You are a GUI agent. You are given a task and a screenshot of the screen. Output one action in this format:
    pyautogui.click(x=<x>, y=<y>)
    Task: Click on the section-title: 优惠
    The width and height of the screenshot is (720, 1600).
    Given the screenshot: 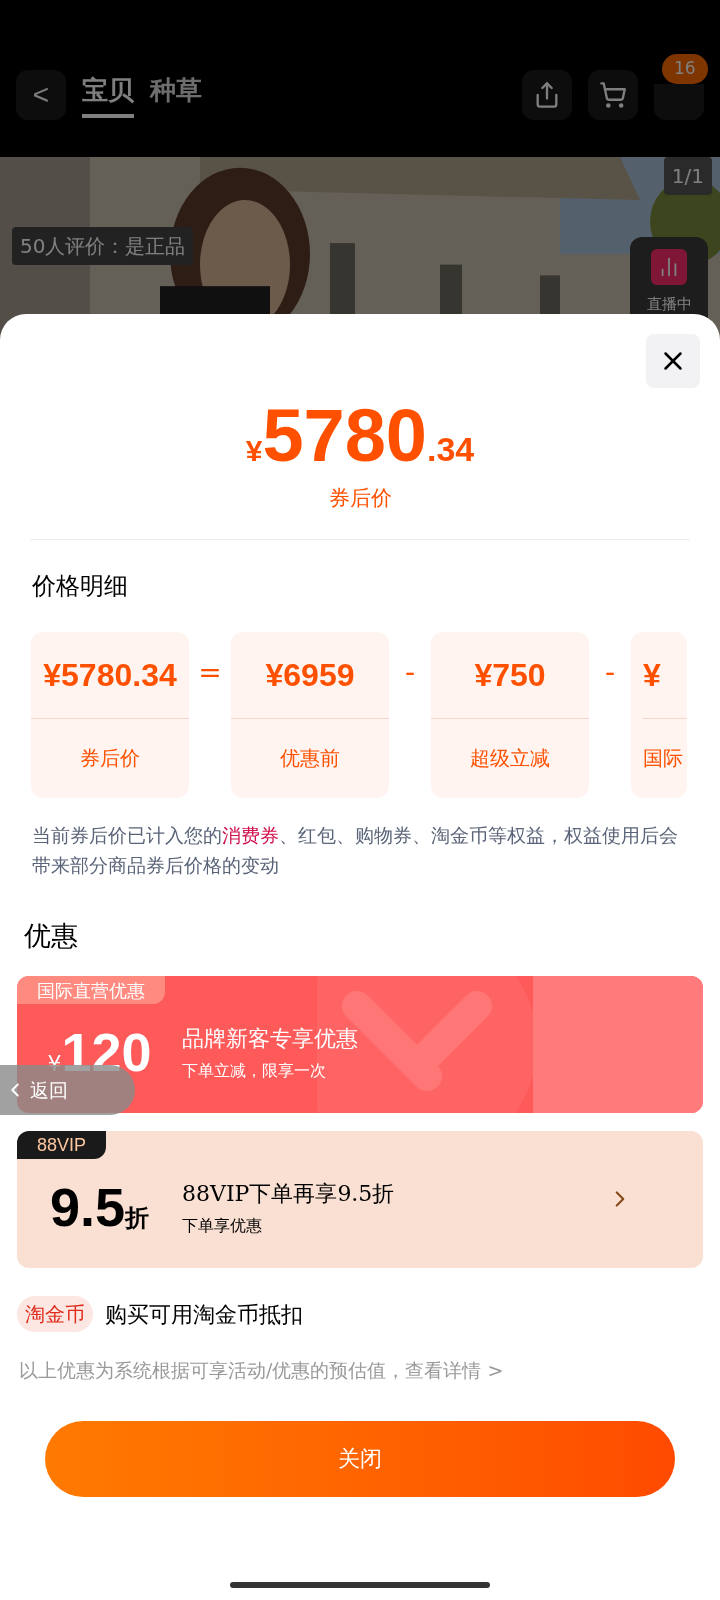 What is the action you would take?
    pyautogui.click(x=51, y=935)
    